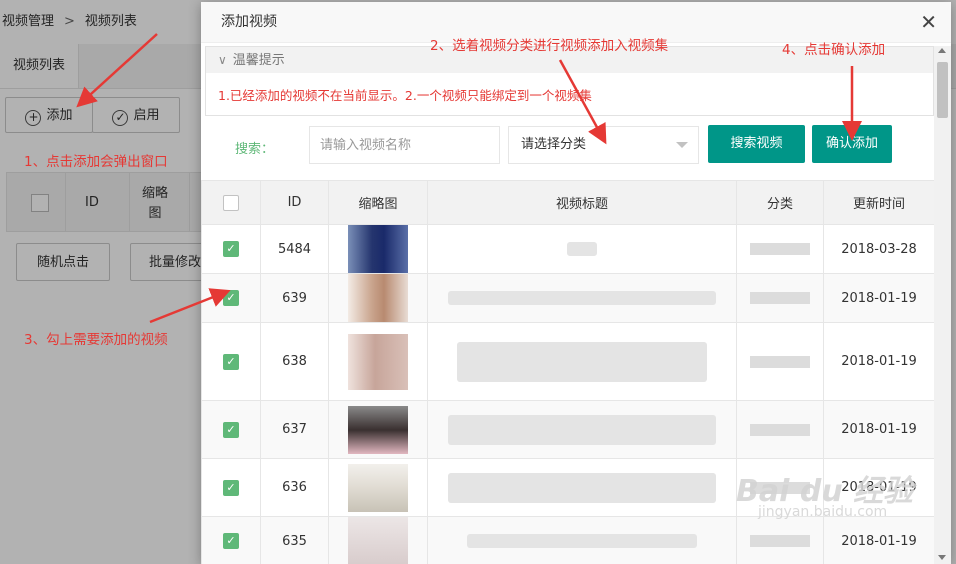 The width and height of the screenshot is (956, 564). What do you see at coordinates (834, 50) in the screenshot?
I see `annotation-step-4: 4、点击确认添加` at bounding box center [834, 50].